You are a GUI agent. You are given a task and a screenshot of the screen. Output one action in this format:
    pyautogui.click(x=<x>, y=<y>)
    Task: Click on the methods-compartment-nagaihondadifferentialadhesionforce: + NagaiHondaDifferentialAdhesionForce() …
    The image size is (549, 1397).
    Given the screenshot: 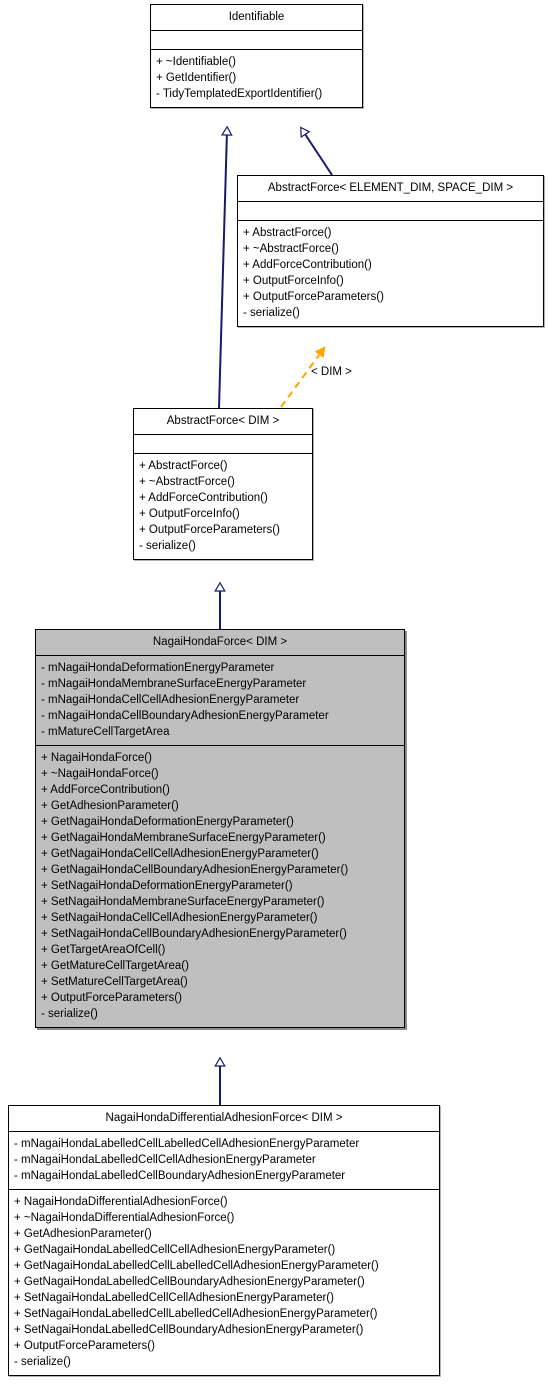 What is the action you would take?
    pyautogui.click(x=224, y=1282)
    